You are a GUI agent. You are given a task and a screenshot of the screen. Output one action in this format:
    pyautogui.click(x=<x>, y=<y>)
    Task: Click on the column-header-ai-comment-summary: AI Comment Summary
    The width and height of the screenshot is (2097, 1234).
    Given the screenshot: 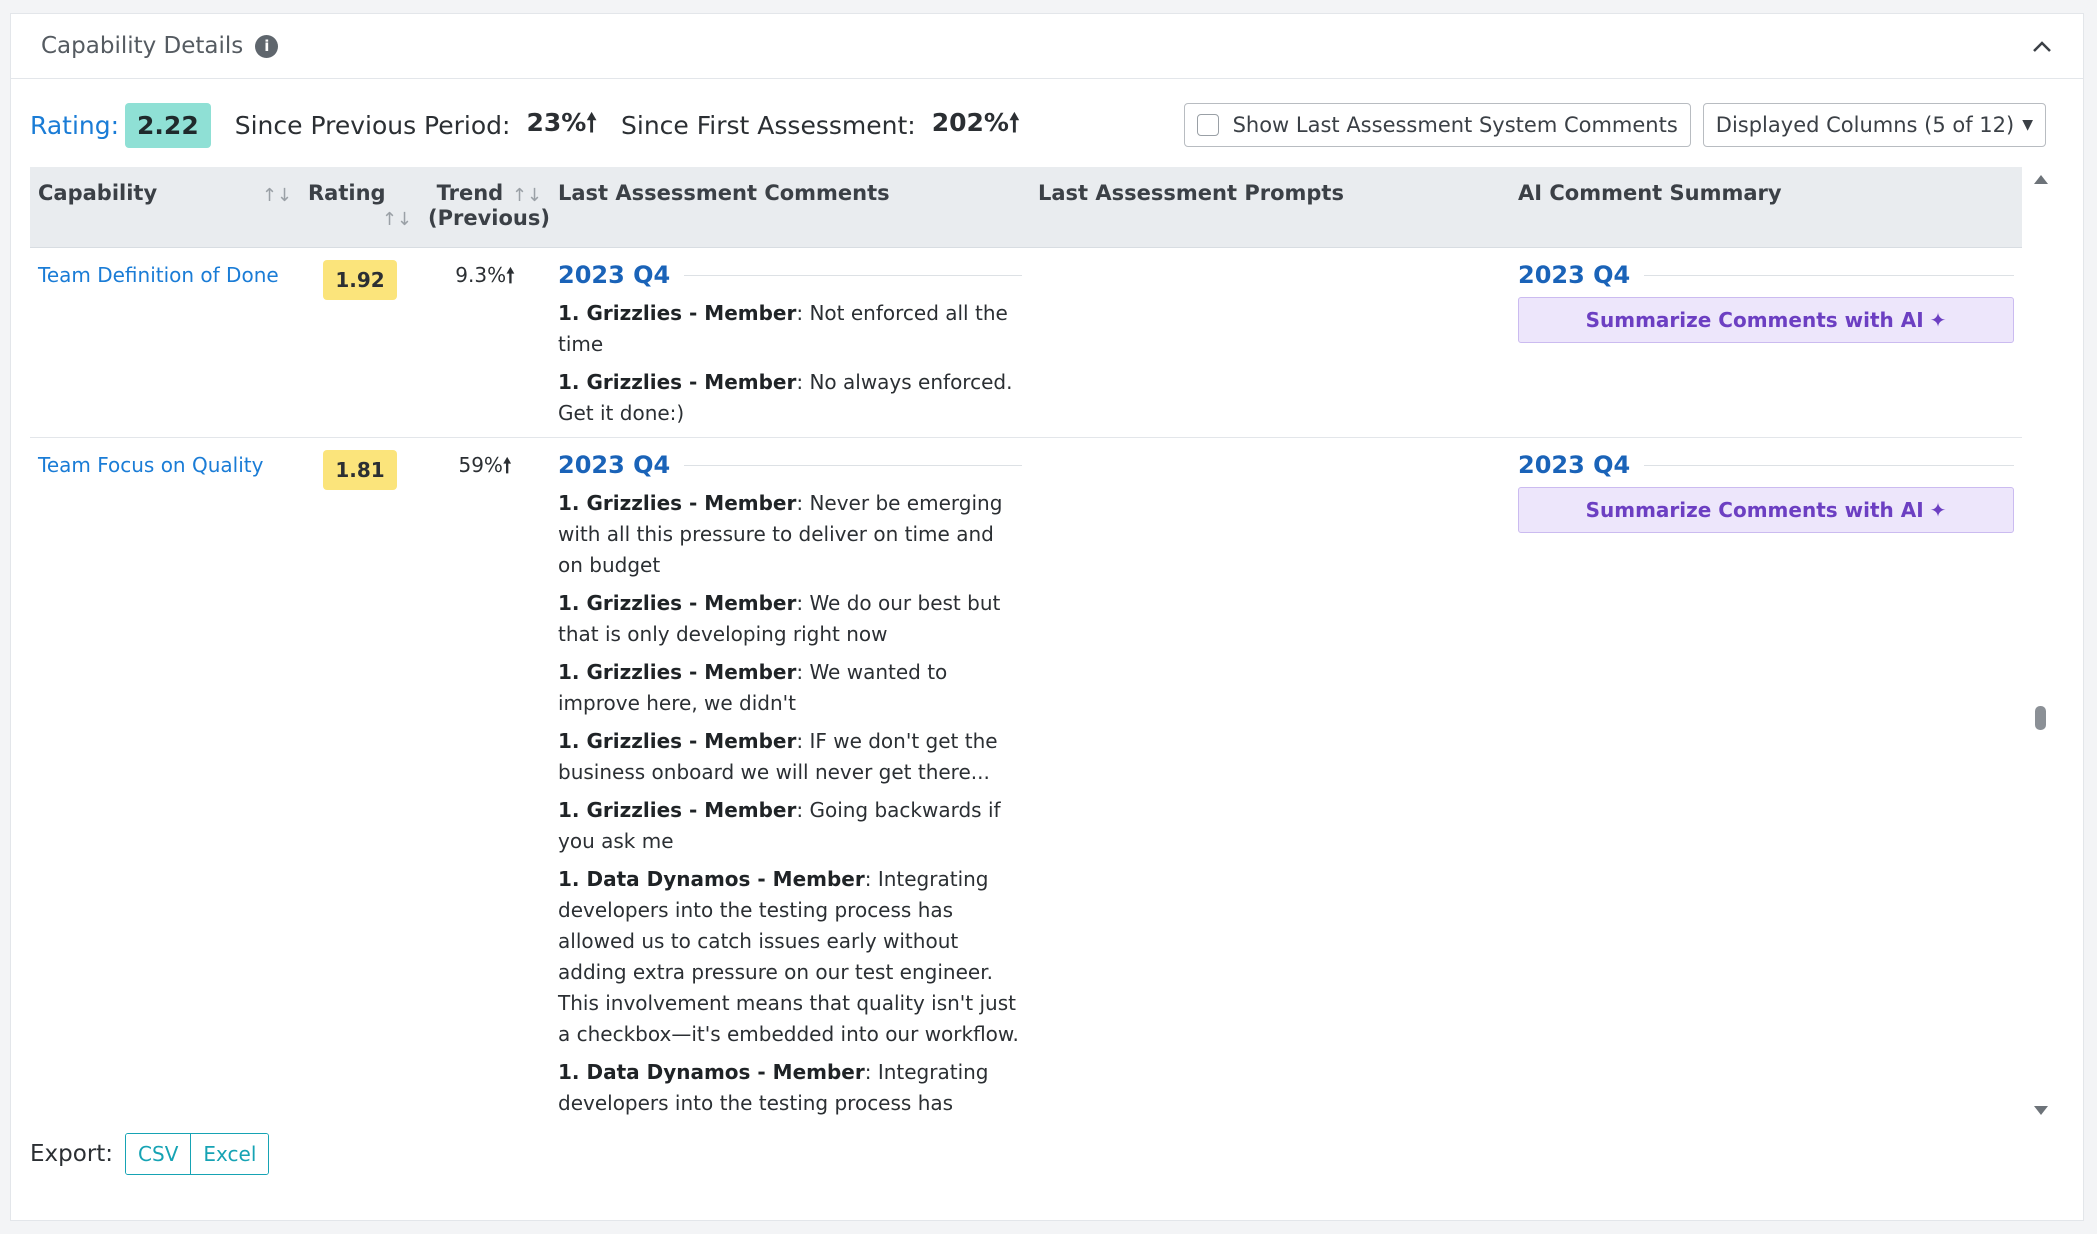 What is the action you would take?
    pyautogui.click(x=1766, y=207)
    